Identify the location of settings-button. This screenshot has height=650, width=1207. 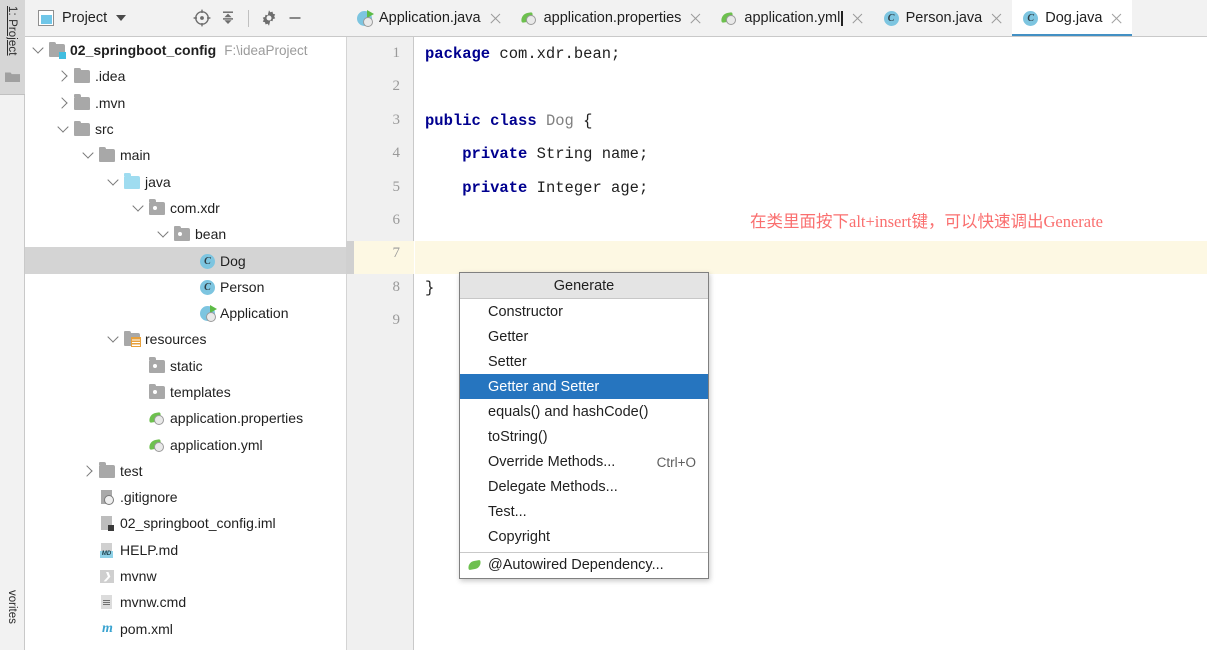
(269, 18).